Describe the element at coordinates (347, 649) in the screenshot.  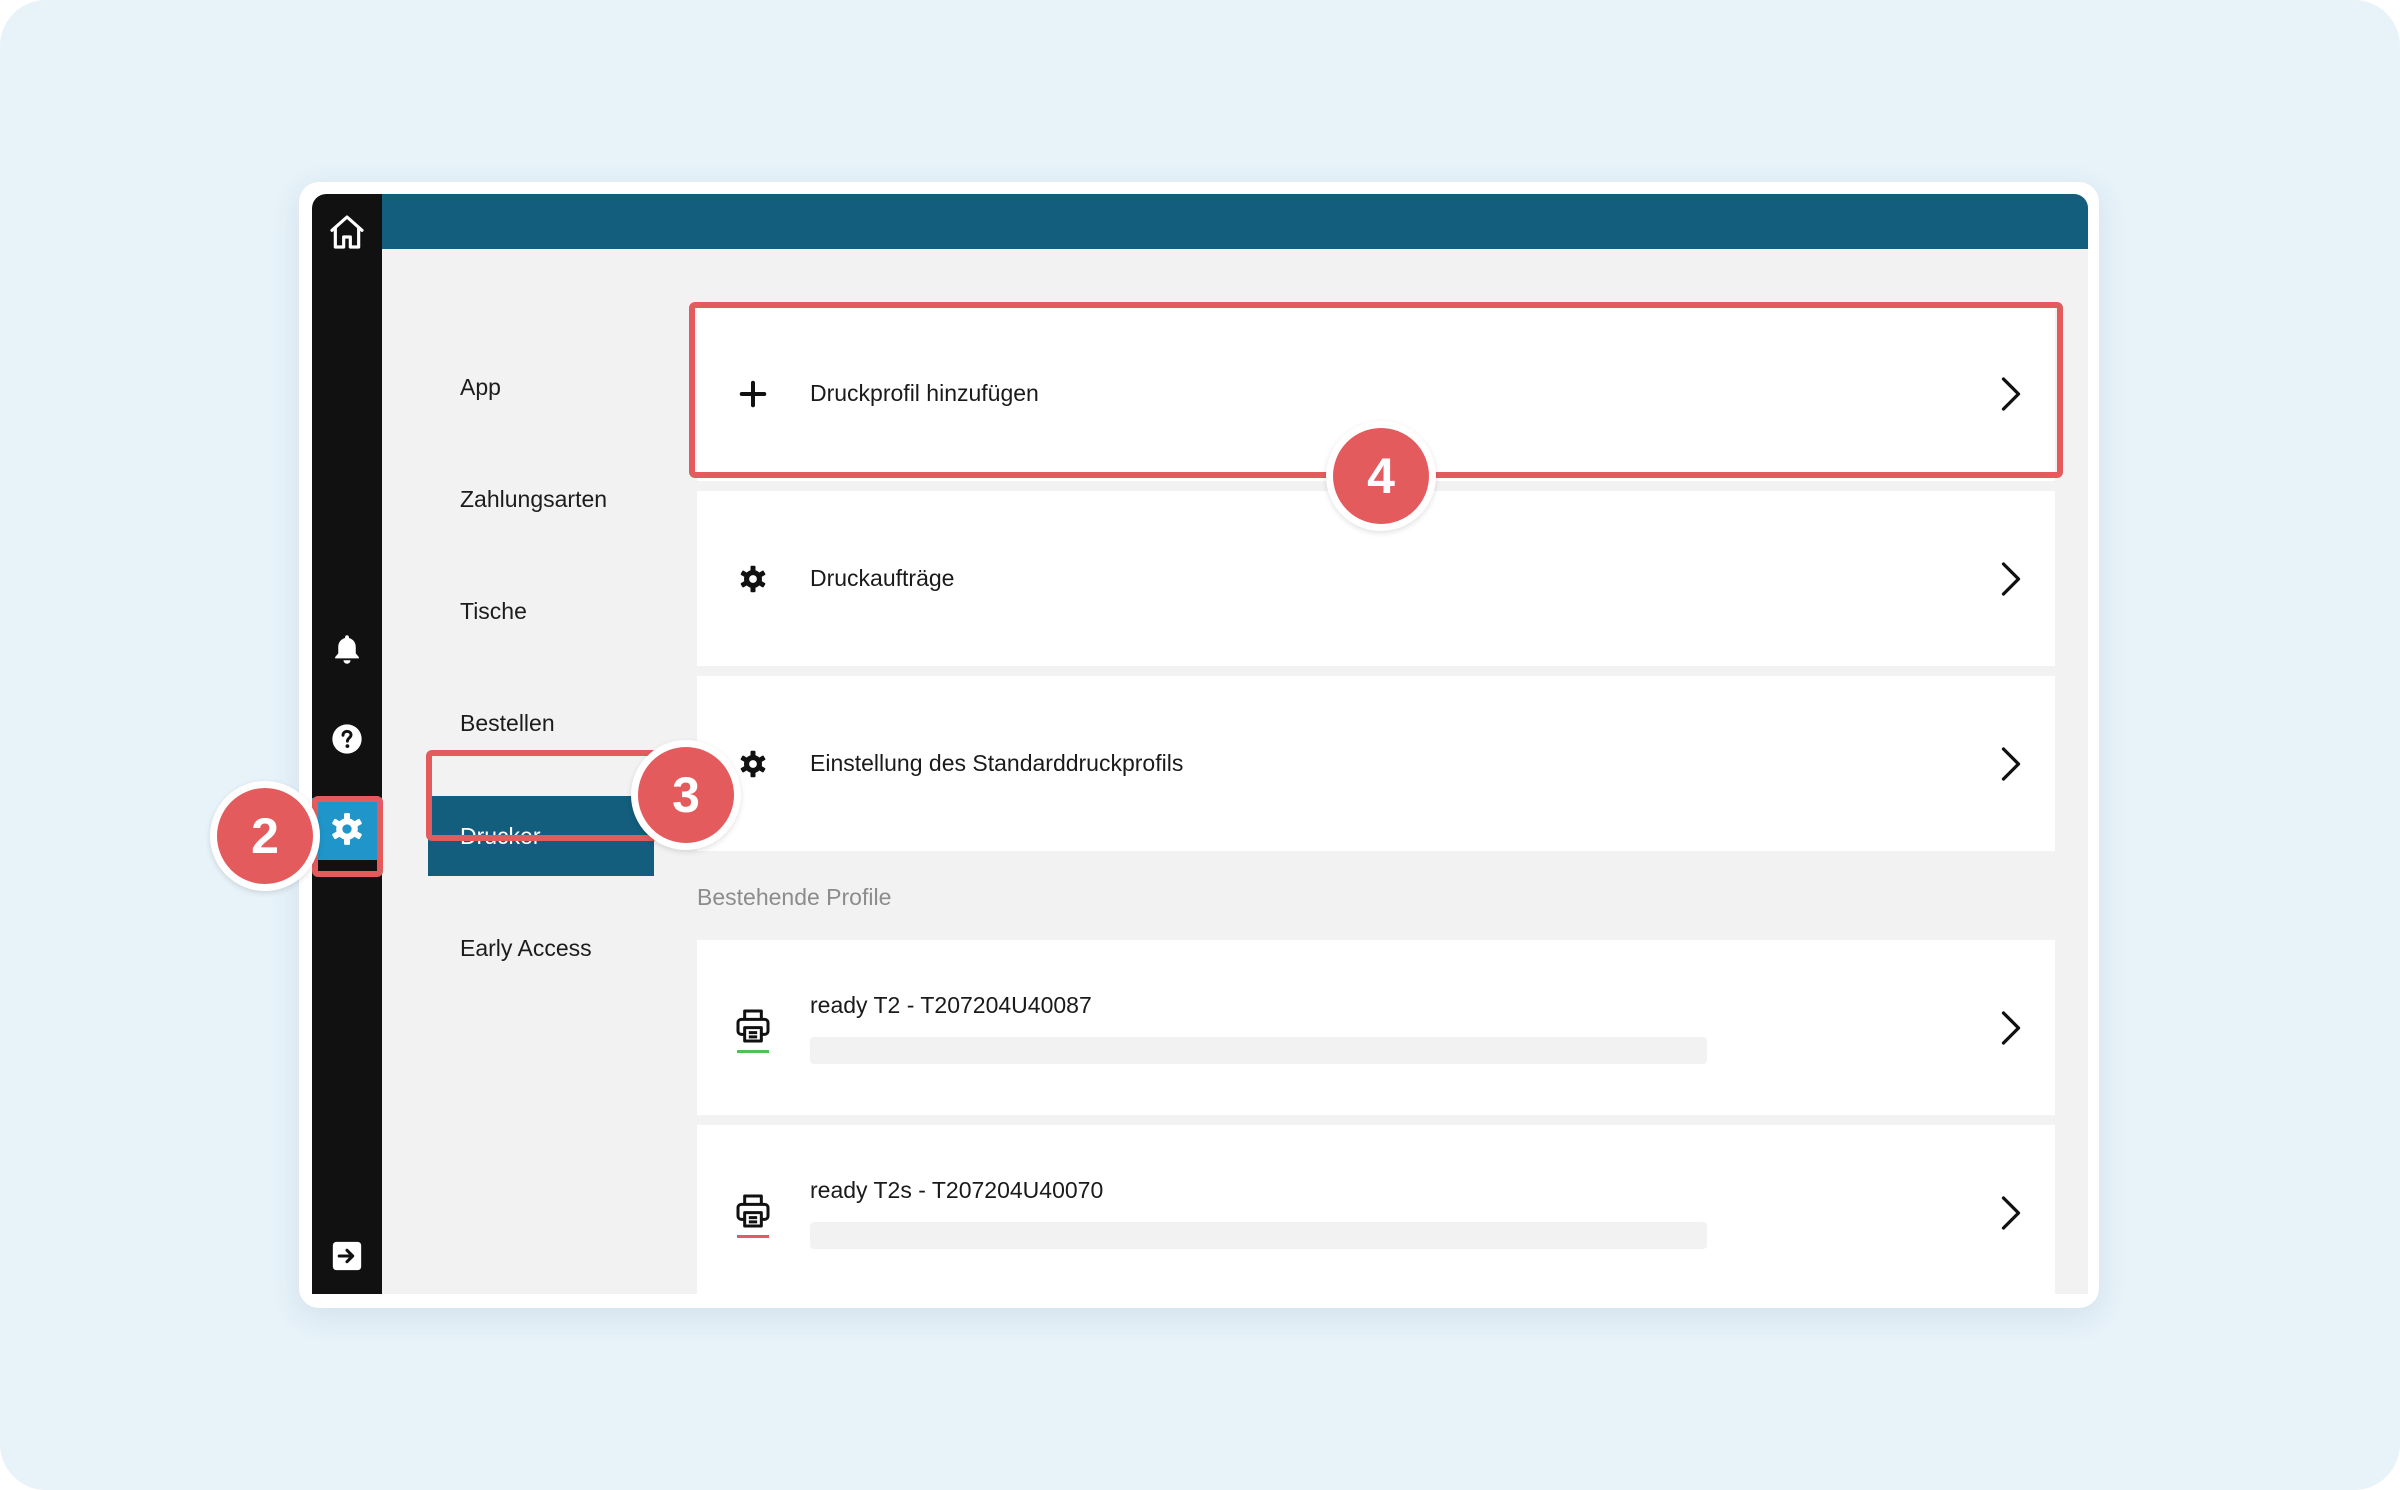
I see `bell-icon` at that location.